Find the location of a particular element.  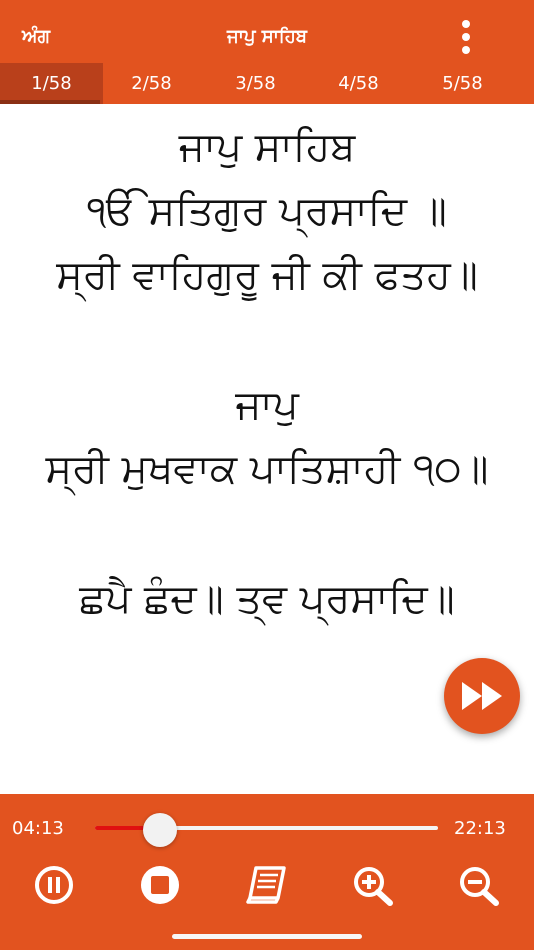

page-tabs: 1/58 2/58 3/58 4/58 5/58 is located at coordinates (267, 83).